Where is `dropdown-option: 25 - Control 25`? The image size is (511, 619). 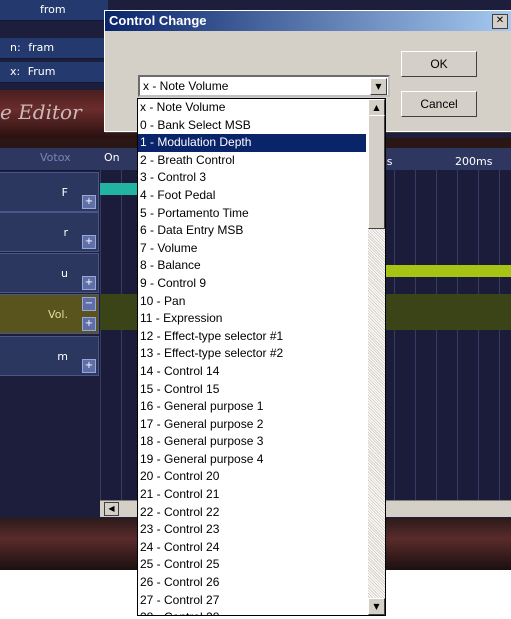 dropdown-option: 25 - Control 25 is located at coordinates (252, 565).